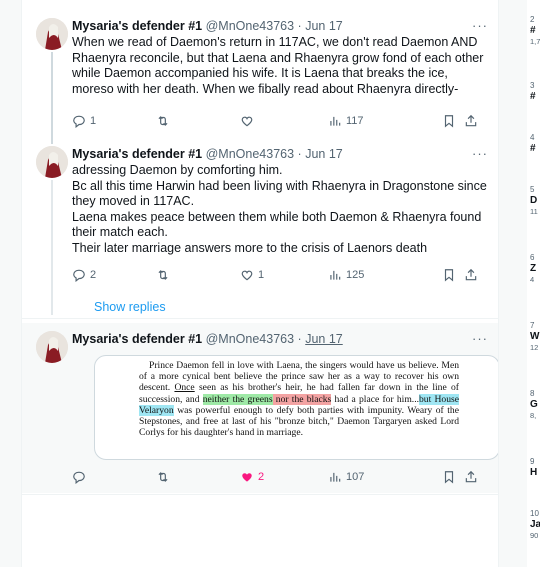 Image resolution: width=540 pixels, height=567 pixels. Describe the element at coordinates (535, 143) in the screenshot. I see `trend-item: 4 #` at that location.